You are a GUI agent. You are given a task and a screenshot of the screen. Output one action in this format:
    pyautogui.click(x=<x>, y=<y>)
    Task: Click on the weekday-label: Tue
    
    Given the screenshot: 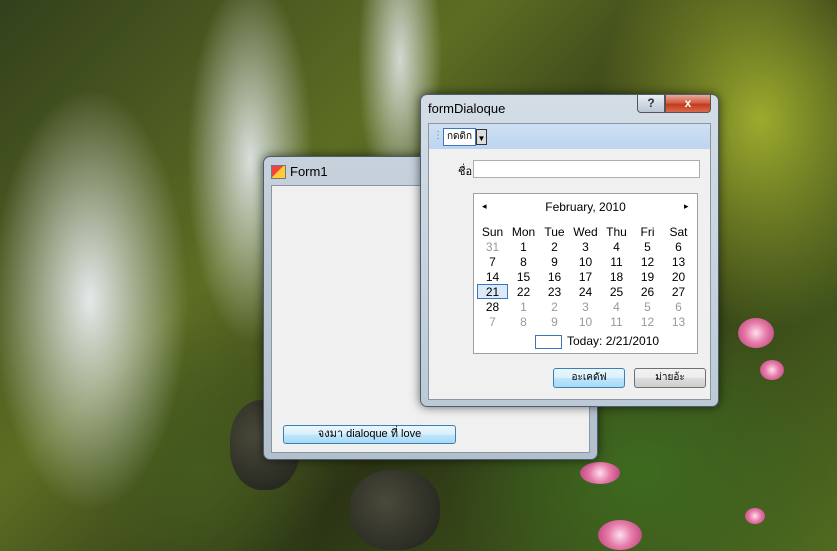 What is the action you would take?
    pyautogui.click(x=554, y=231)
    